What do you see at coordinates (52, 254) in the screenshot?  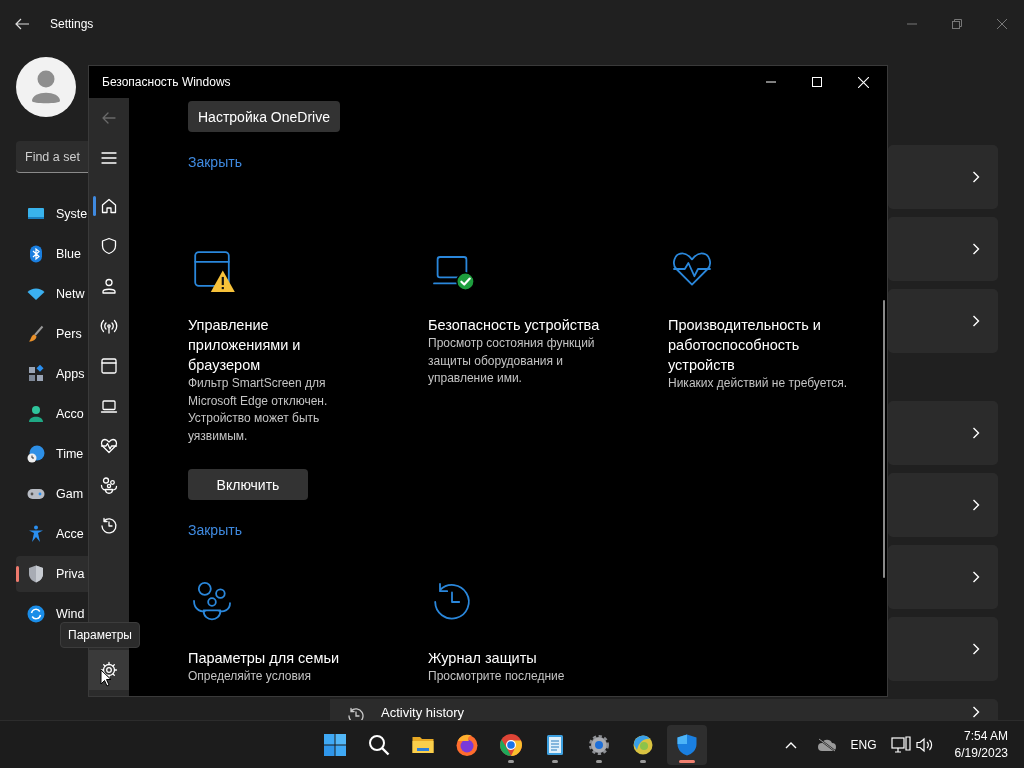 I see `nav-item: Blue` at bounding box center [52, 254].